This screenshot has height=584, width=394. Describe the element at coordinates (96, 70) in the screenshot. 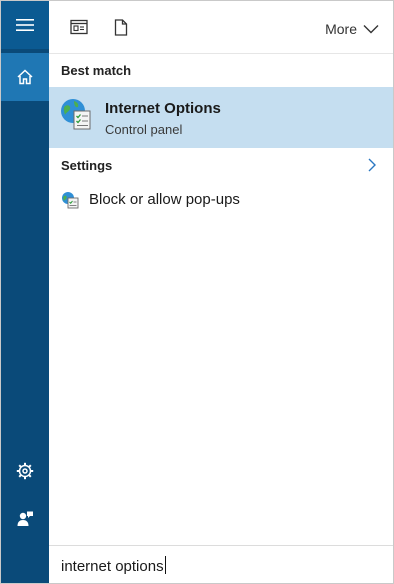

I see `best-match-heading: Best match` at that location.